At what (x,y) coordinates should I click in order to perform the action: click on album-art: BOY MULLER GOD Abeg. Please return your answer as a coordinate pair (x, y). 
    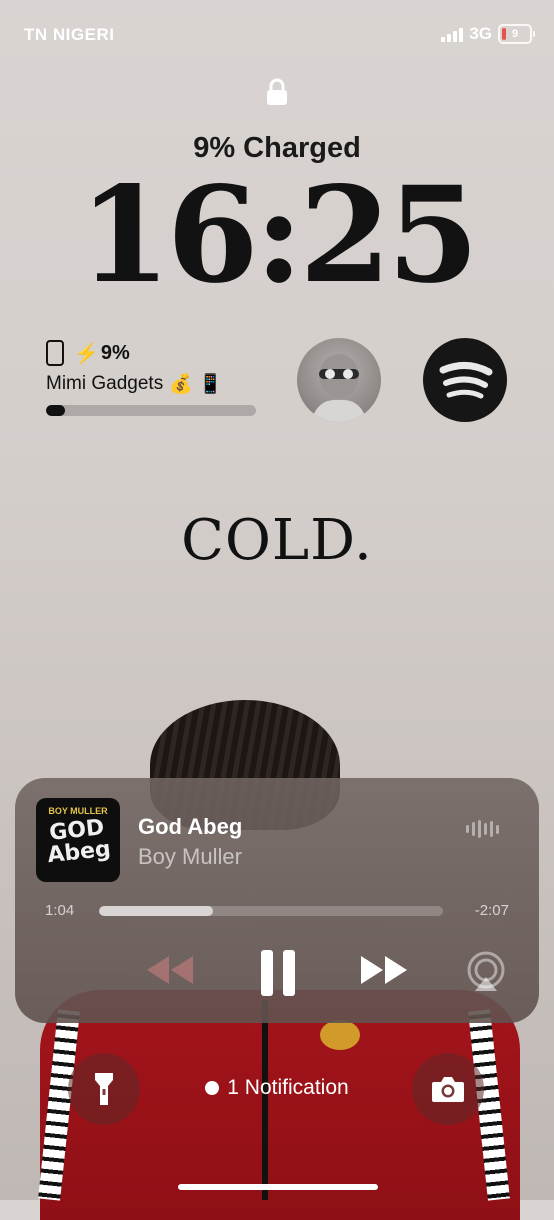
    Looking at the image, I should click on (78, 840).